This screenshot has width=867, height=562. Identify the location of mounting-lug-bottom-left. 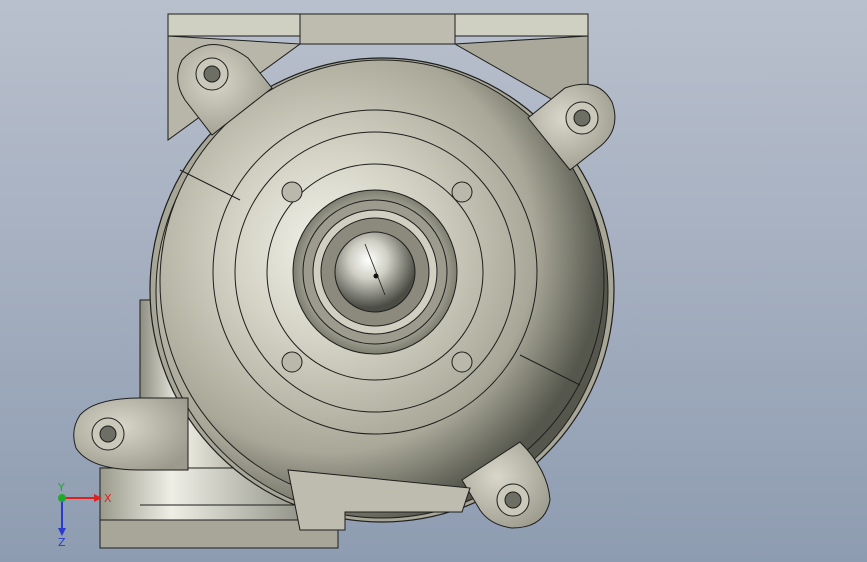
(131, 434).